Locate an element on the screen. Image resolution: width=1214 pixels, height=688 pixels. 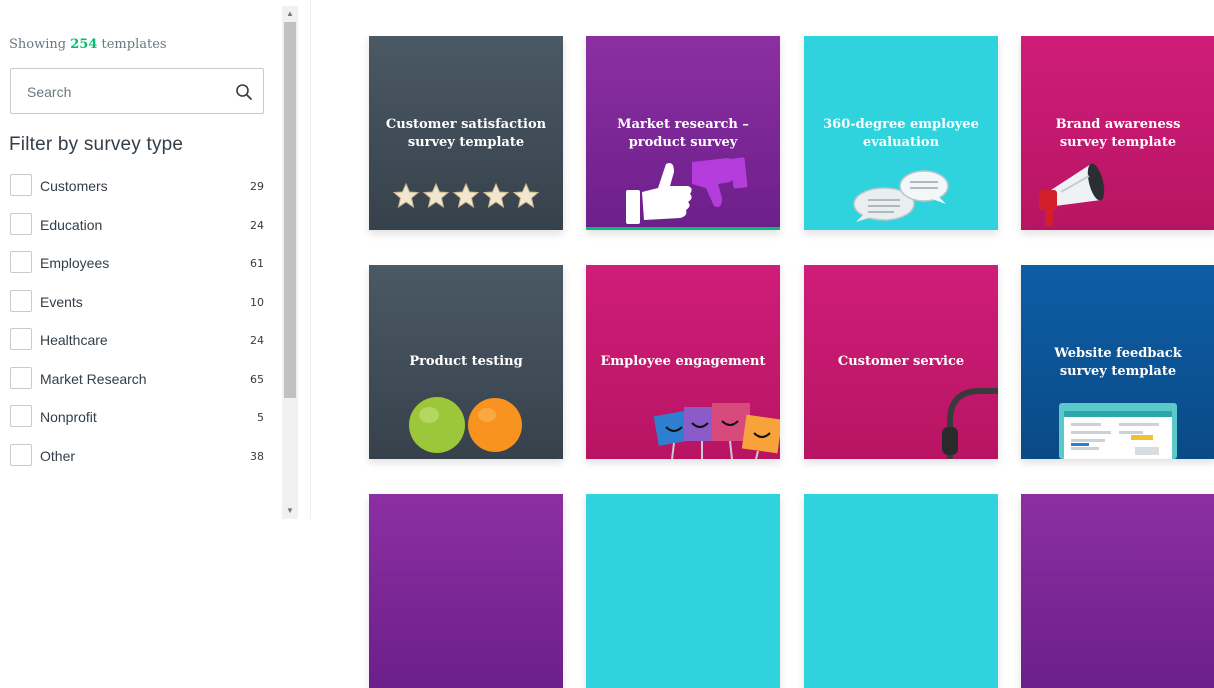
filter-label: Education is located at coordinates (71, 224).